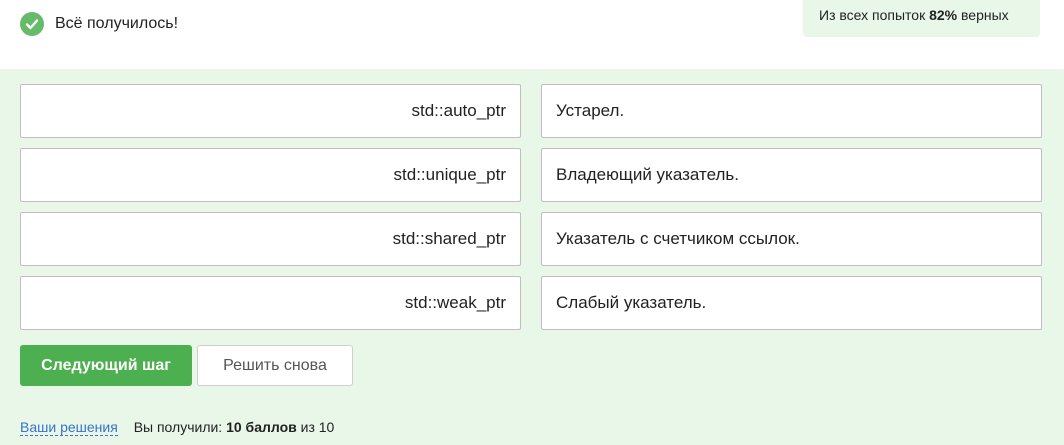  Describe the element at coordinates (943, 15) in the screenshot. I see `stats-percent: 82%` at that location.